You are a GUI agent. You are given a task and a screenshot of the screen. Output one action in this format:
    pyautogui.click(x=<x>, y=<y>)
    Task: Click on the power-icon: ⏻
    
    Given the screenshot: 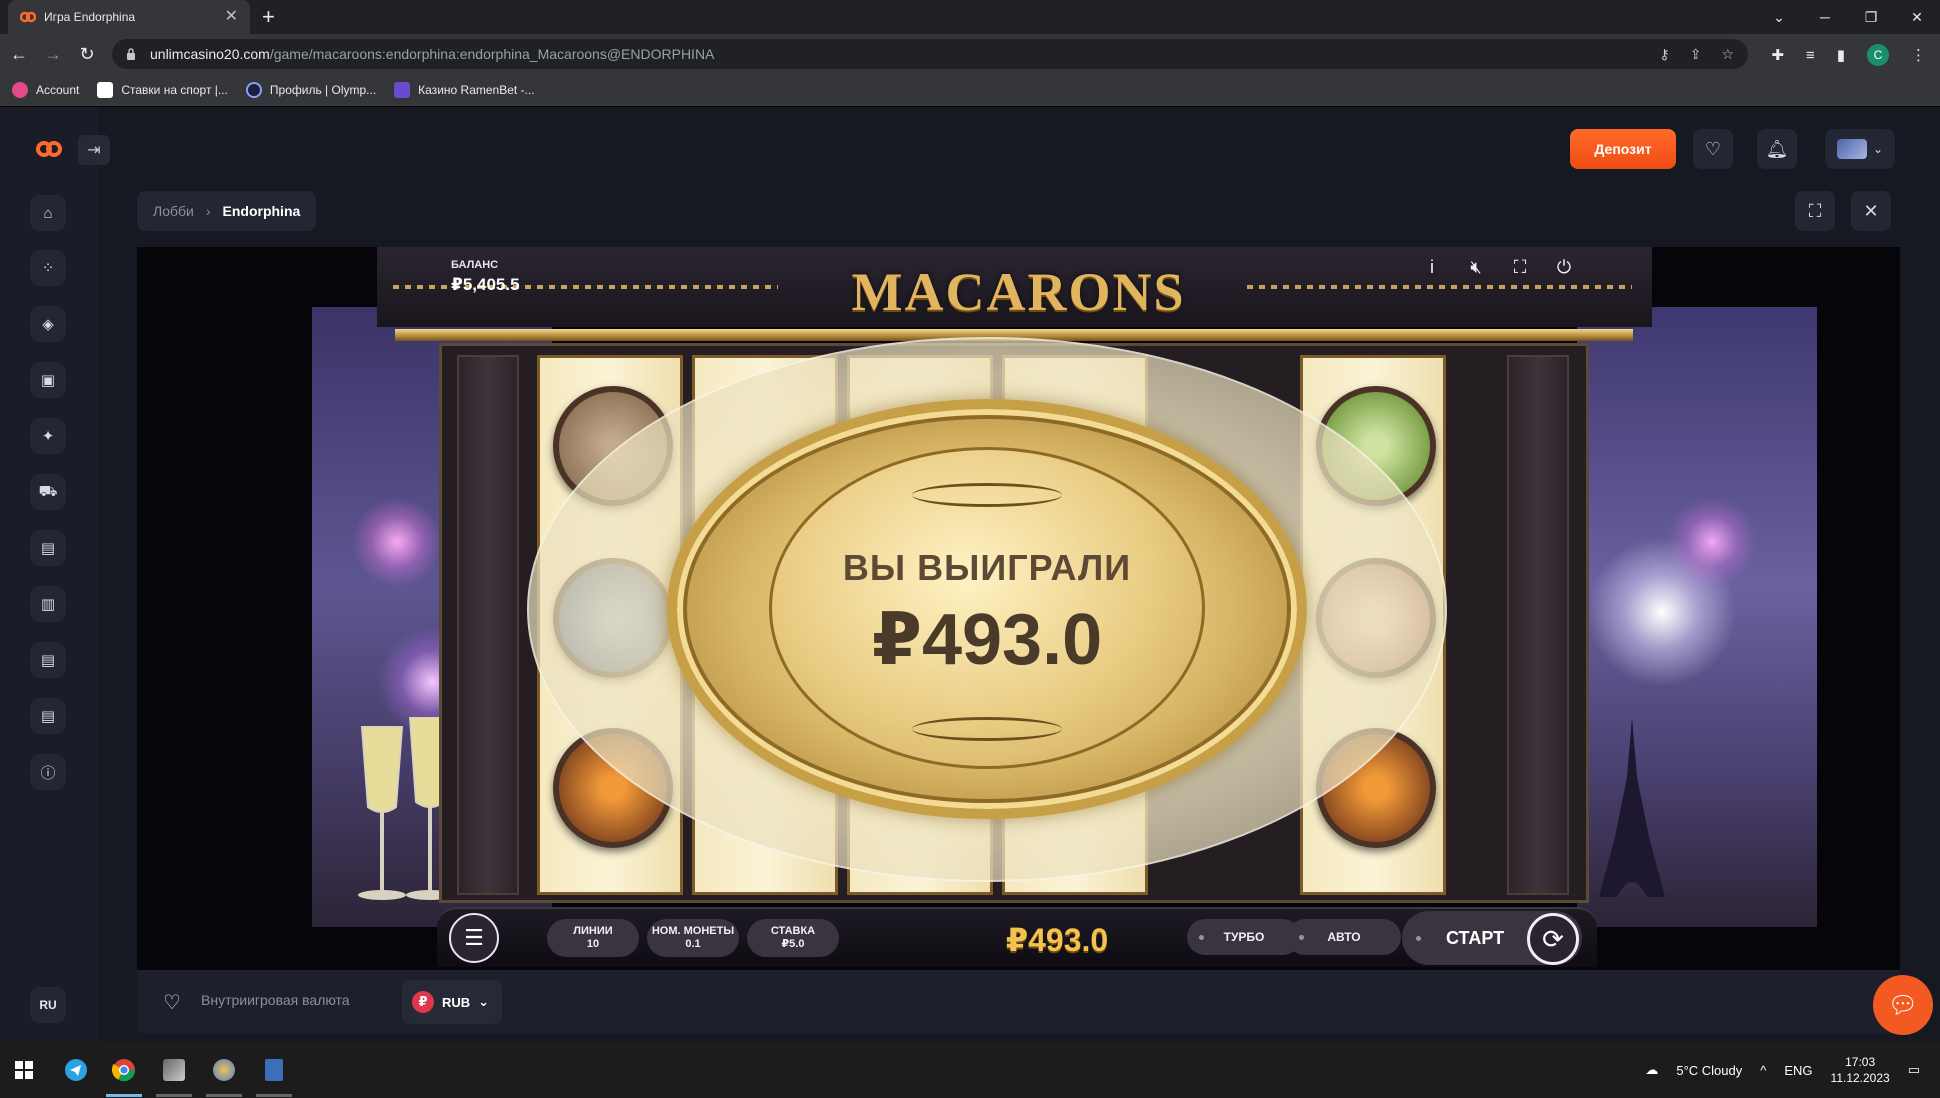 What is the action you would take?
    pyautogui.click(x=1564, y=267)
    